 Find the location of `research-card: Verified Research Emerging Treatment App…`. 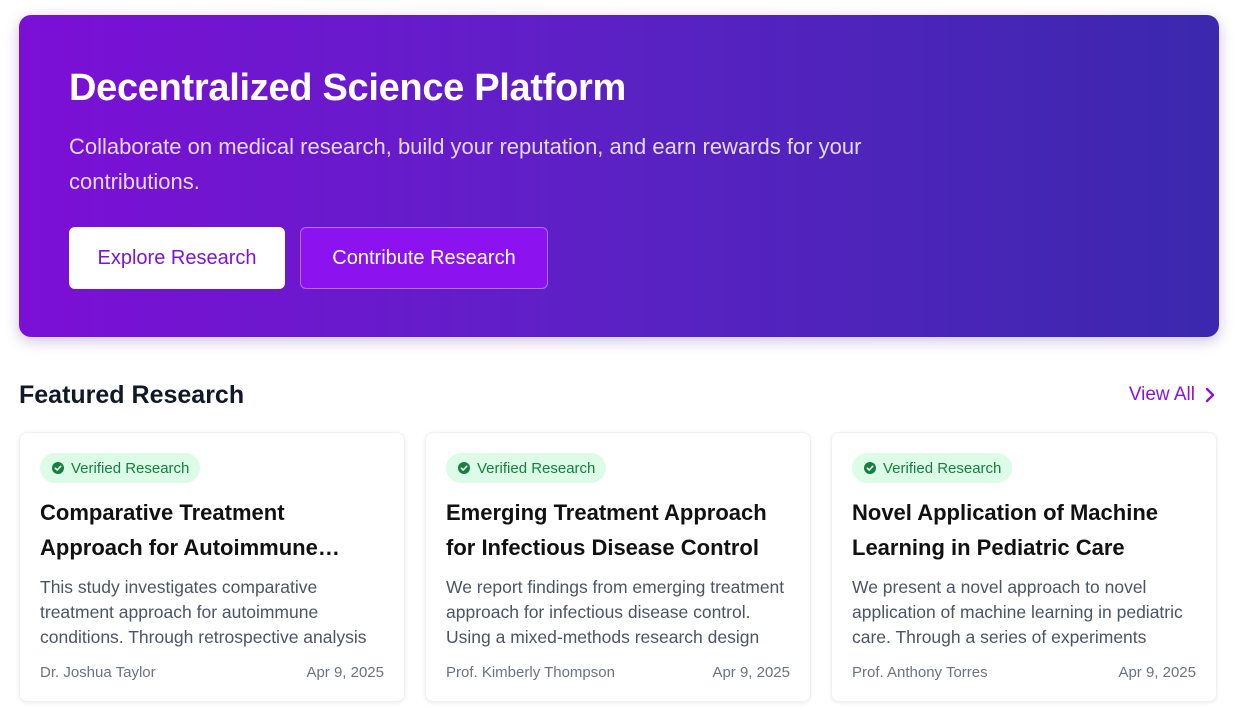

research-card: Verified Research Emerging Treatment App… is located at coordinates (618, 567).